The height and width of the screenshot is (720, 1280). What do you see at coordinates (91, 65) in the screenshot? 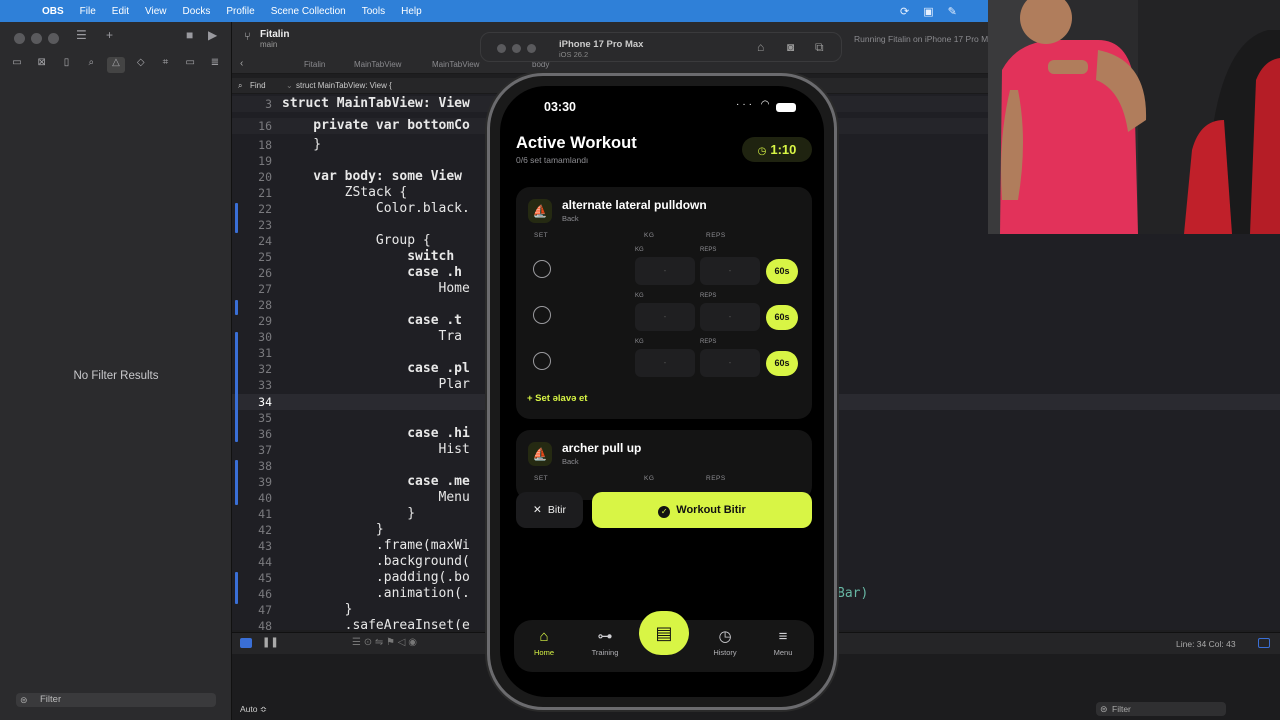
I see `search-icon: ⌕` at bounding box center [91, 65].